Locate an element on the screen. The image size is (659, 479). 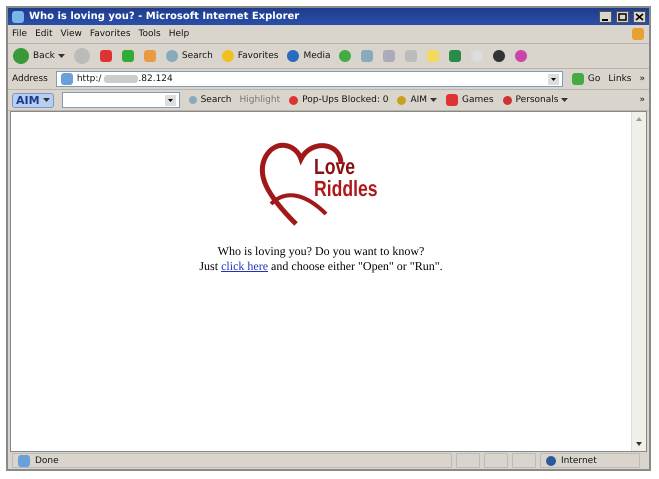
aim-menu-button: AIM is located at coordinates (417, 100).